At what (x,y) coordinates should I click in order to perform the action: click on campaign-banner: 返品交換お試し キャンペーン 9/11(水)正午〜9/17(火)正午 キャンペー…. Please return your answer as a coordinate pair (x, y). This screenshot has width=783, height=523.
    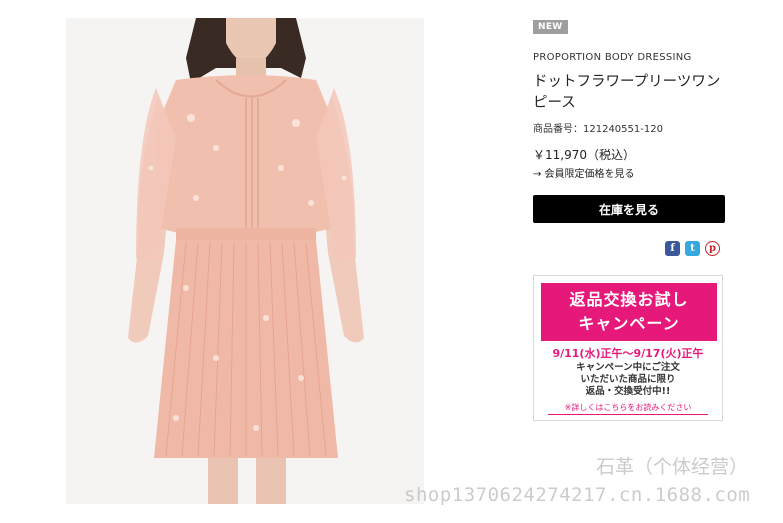
    Looking at the image, I should click on (628, 348).